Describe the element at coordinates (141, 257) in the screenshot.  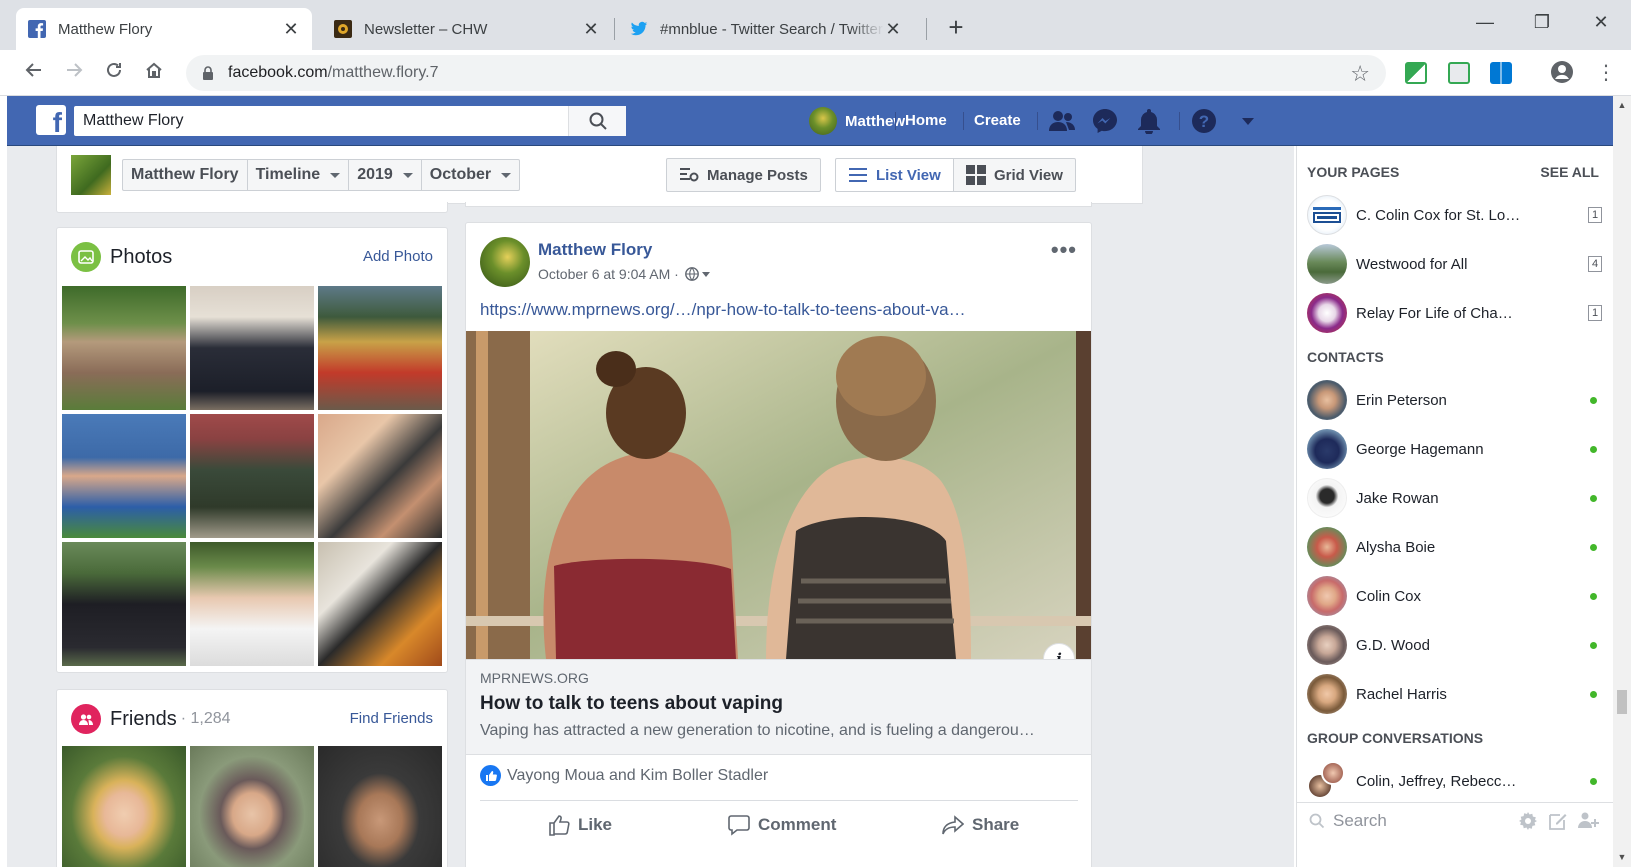
I see `photos-title: Photos` at that location.